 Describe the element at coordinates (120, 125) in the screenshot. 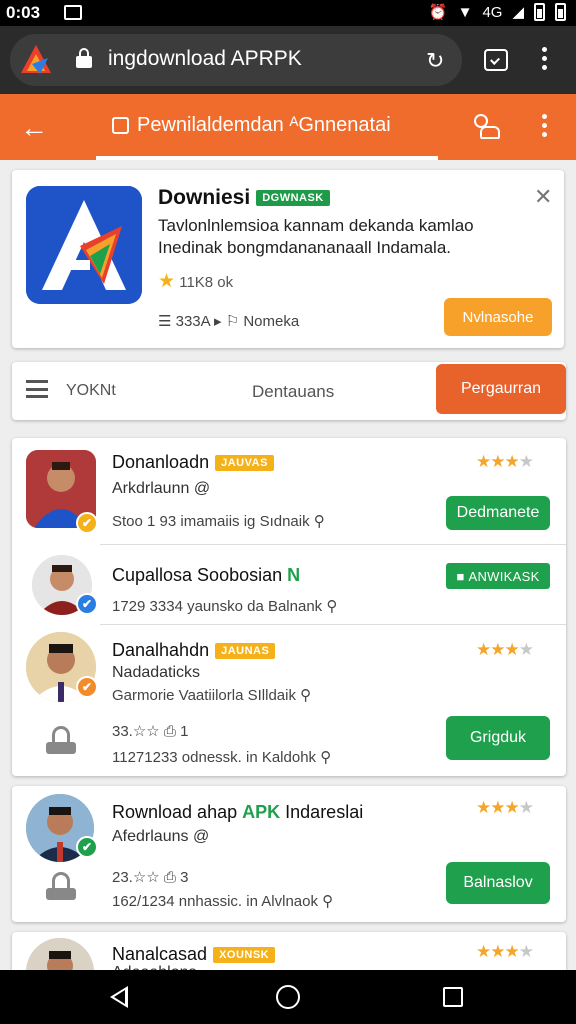

I see `checkbox-icon` at that location.